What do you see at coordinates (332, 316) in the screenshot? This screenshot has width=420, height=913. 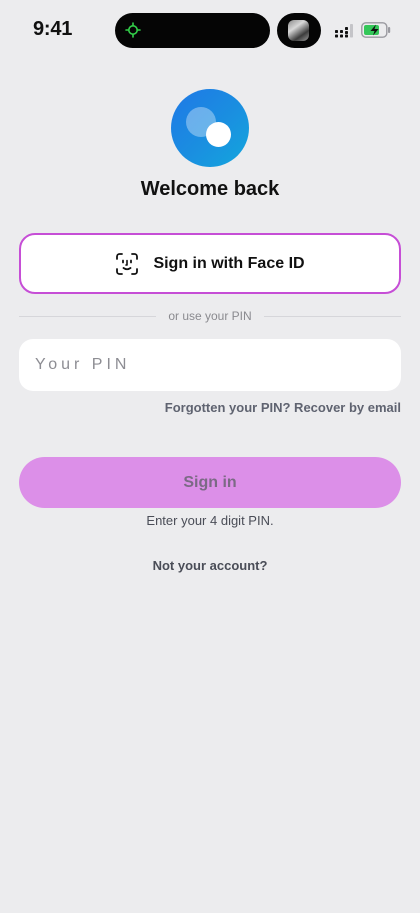 I see `divider-line-right` at bounding box center [332, 316].